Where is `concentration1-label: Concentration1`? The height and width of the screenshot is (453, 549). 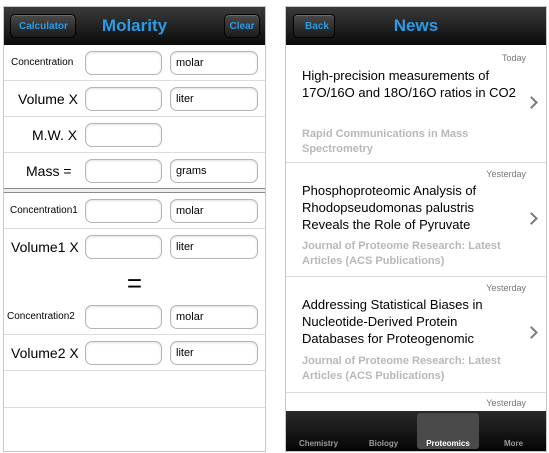 concentration1-label: Concentration1 is located at coordinates (44, 210).